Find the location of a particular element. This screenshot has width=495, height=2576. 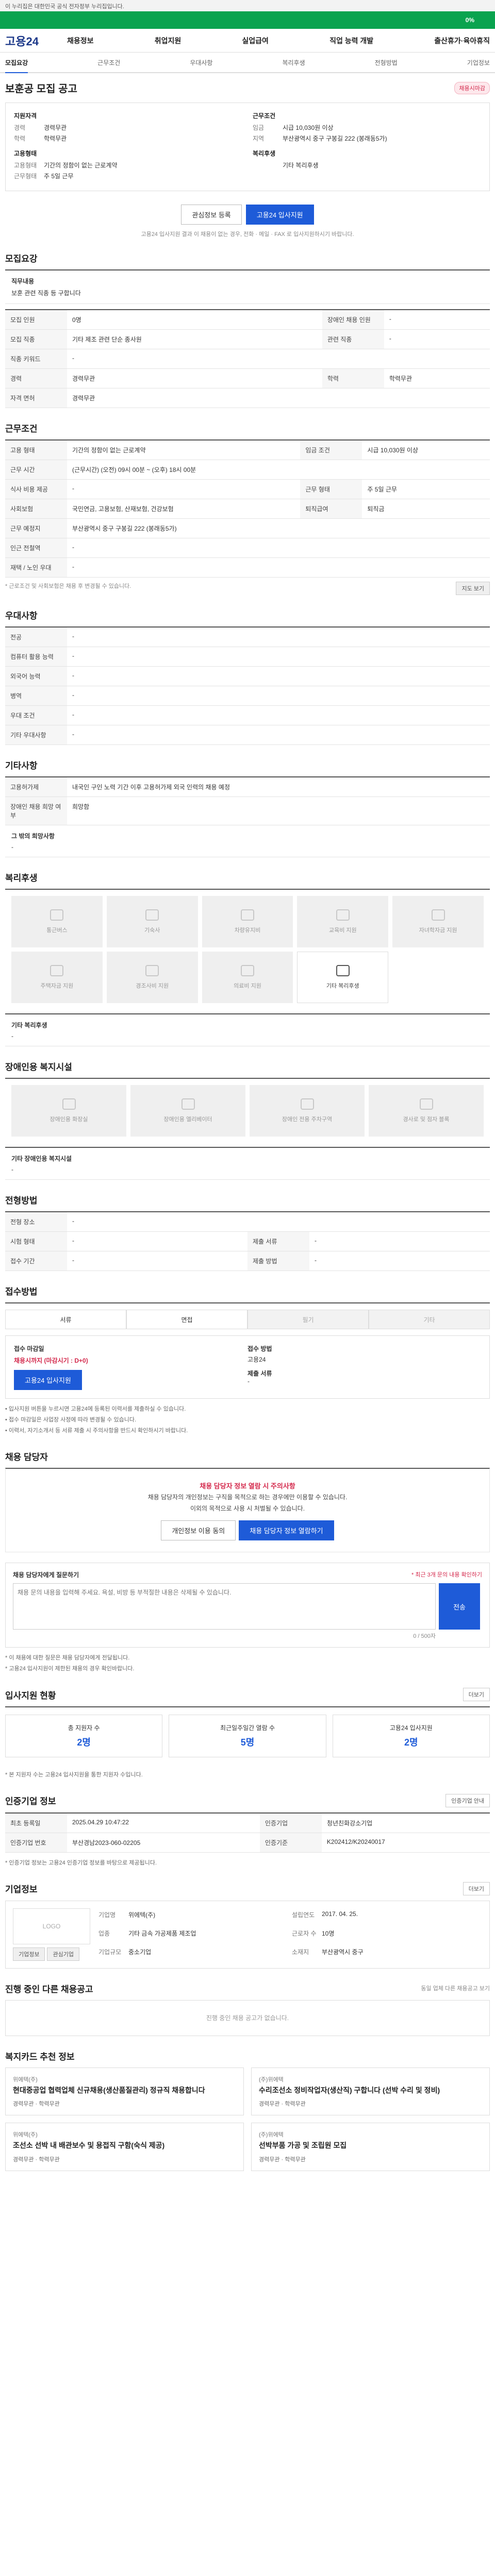

receipt-apply-button: 고용24 입사지원 is located at coordinates (48, 1380).